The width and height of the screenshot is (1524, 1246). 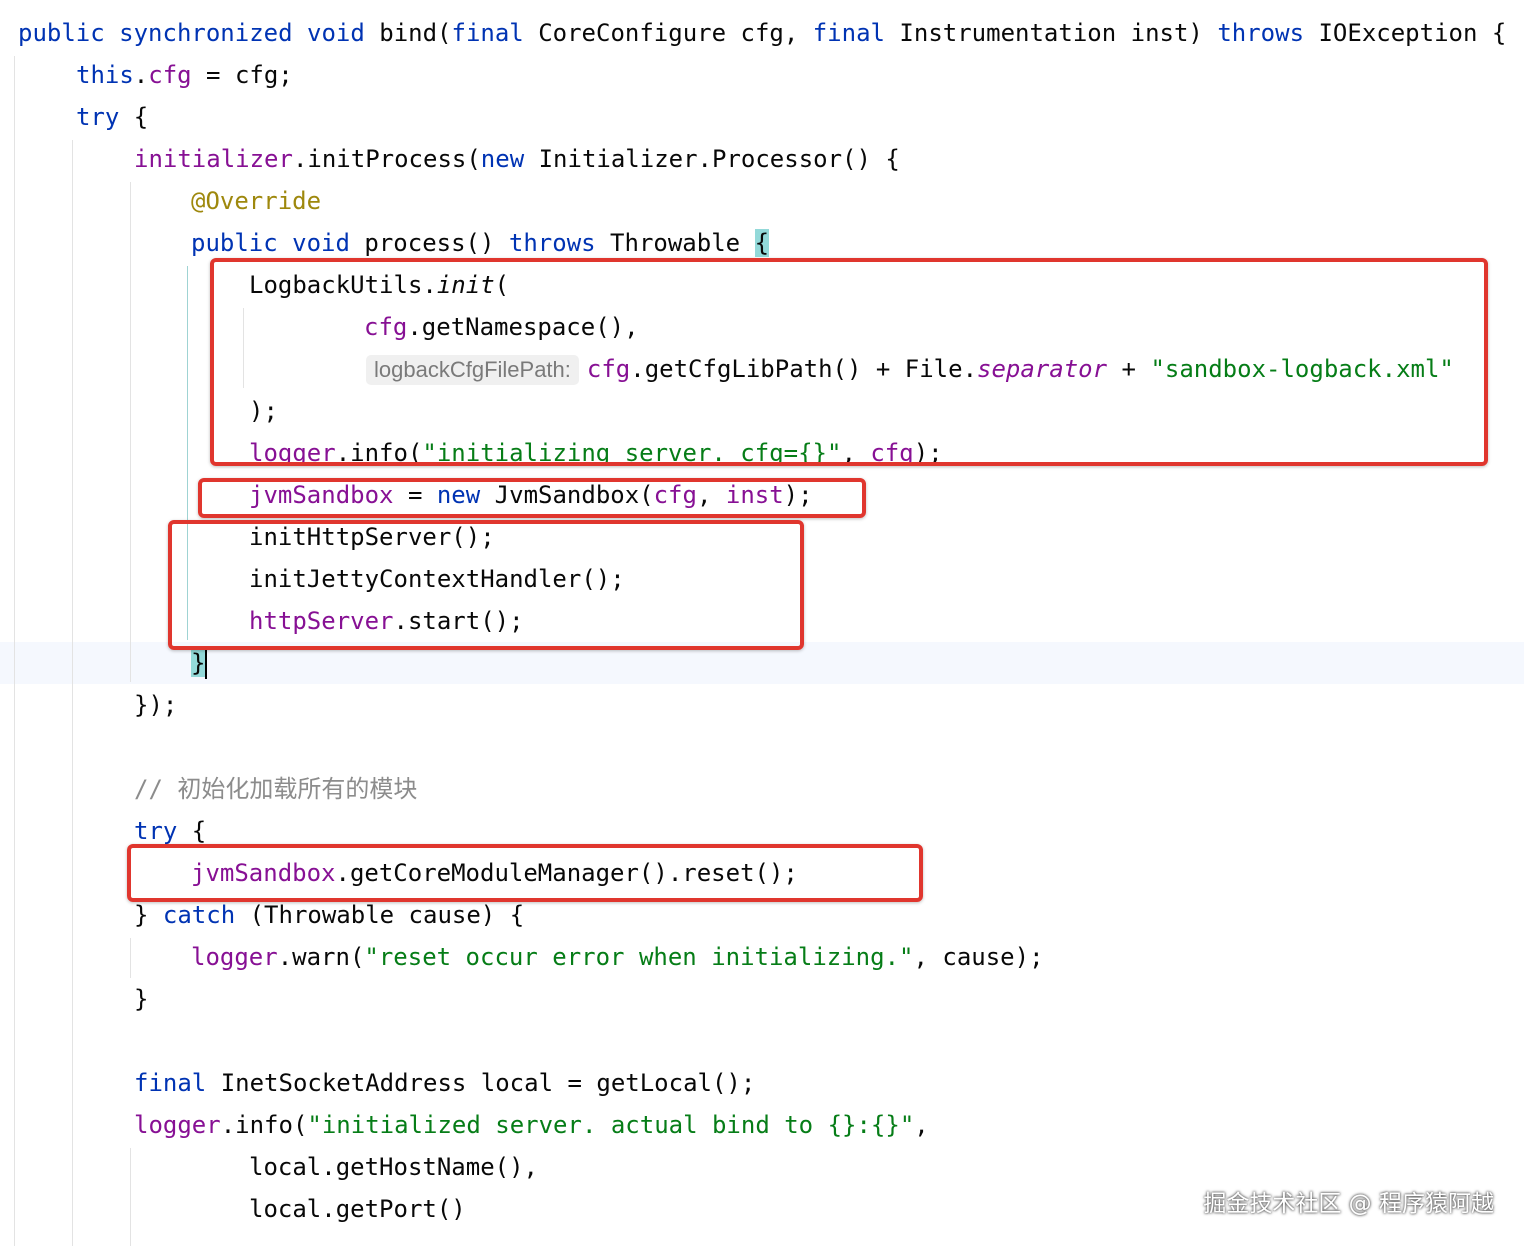 What do you see at coordinates (105, 75) in the screenshot?
I see `keyword: this` at bounding box center [105, 75].